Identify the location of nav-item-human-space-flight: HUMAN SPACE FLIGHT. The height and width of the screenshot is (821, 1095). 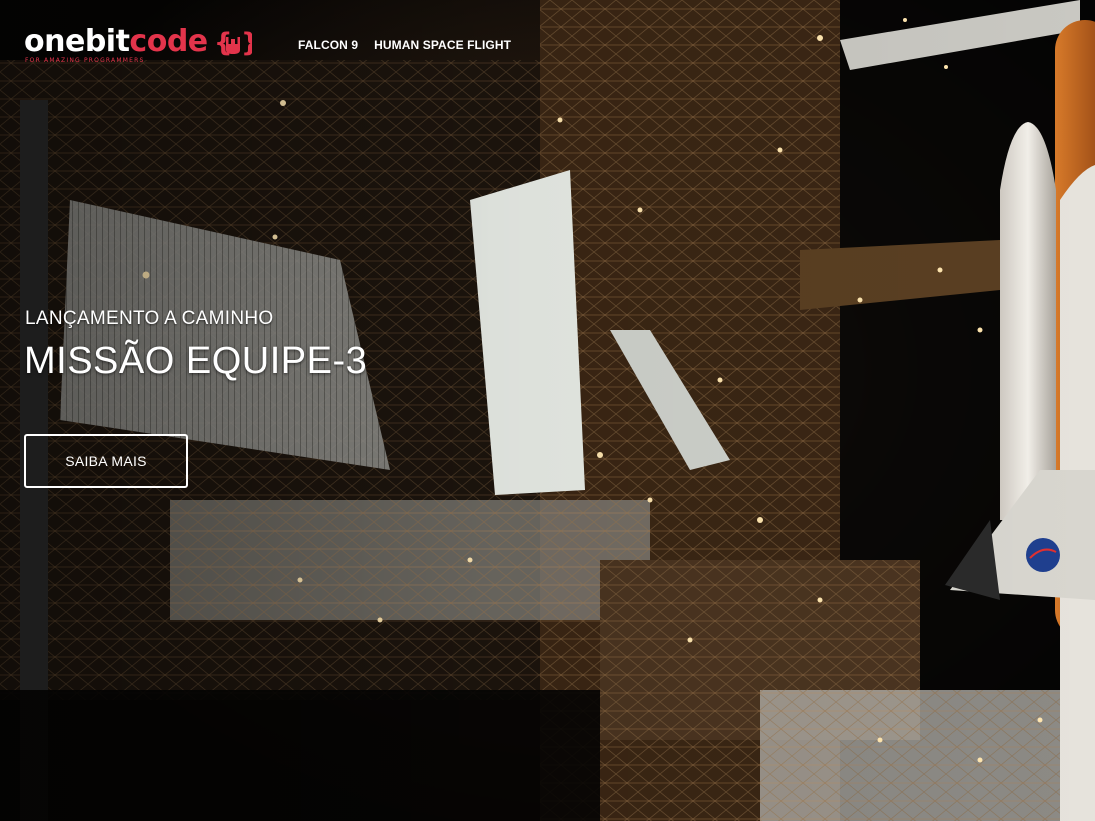
(442, 45).